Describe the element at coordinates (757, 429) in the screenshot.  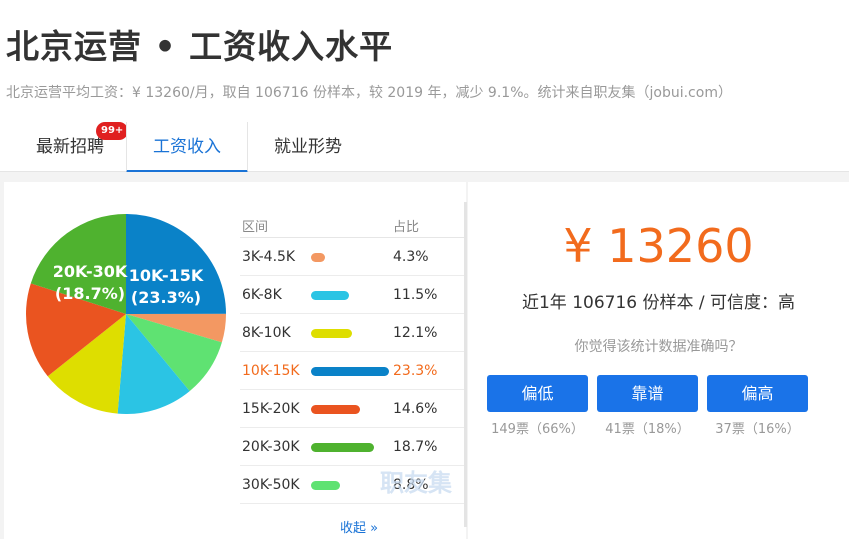
I see `vote-high-count: 37票（16%）` at that location.